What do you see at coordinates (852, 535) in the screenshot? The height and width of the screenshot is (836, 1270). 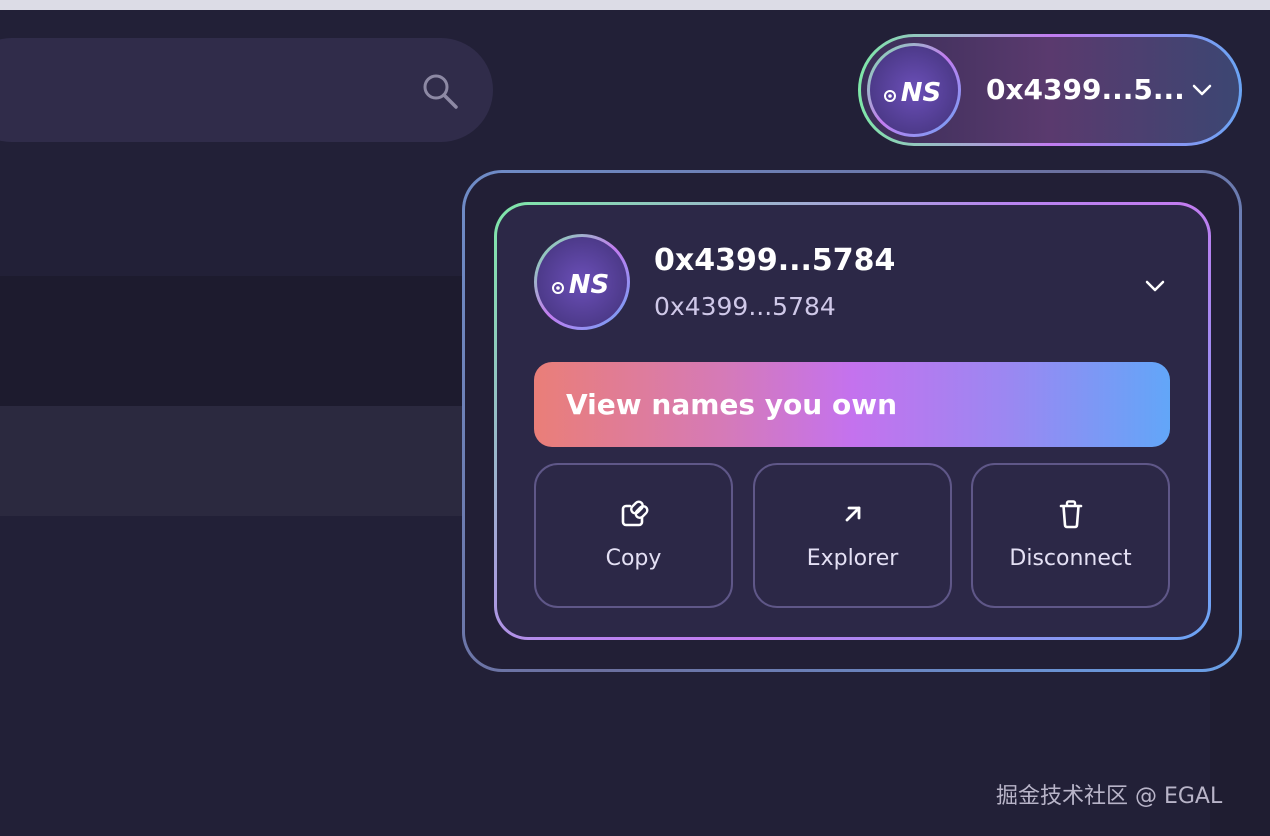 I see `explorer-button: Explorer` at bounding box center [852, 535].